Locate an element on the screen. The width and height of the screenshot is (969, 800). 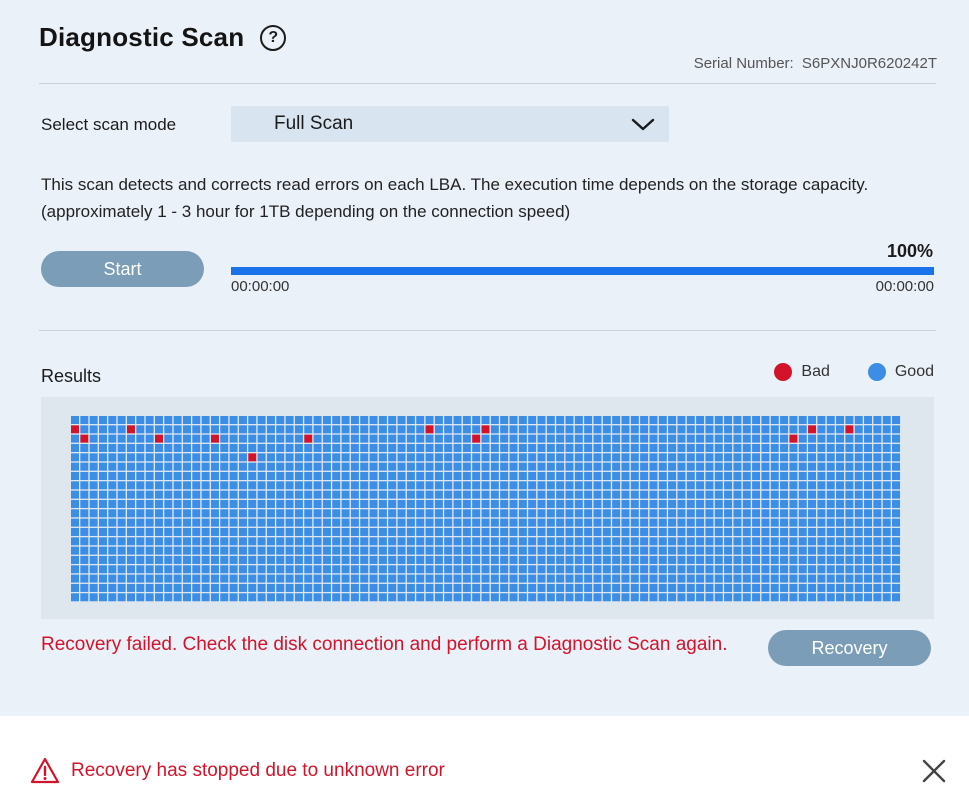
scan-mode-select: Full Scan is located at coordinates (450, 124).